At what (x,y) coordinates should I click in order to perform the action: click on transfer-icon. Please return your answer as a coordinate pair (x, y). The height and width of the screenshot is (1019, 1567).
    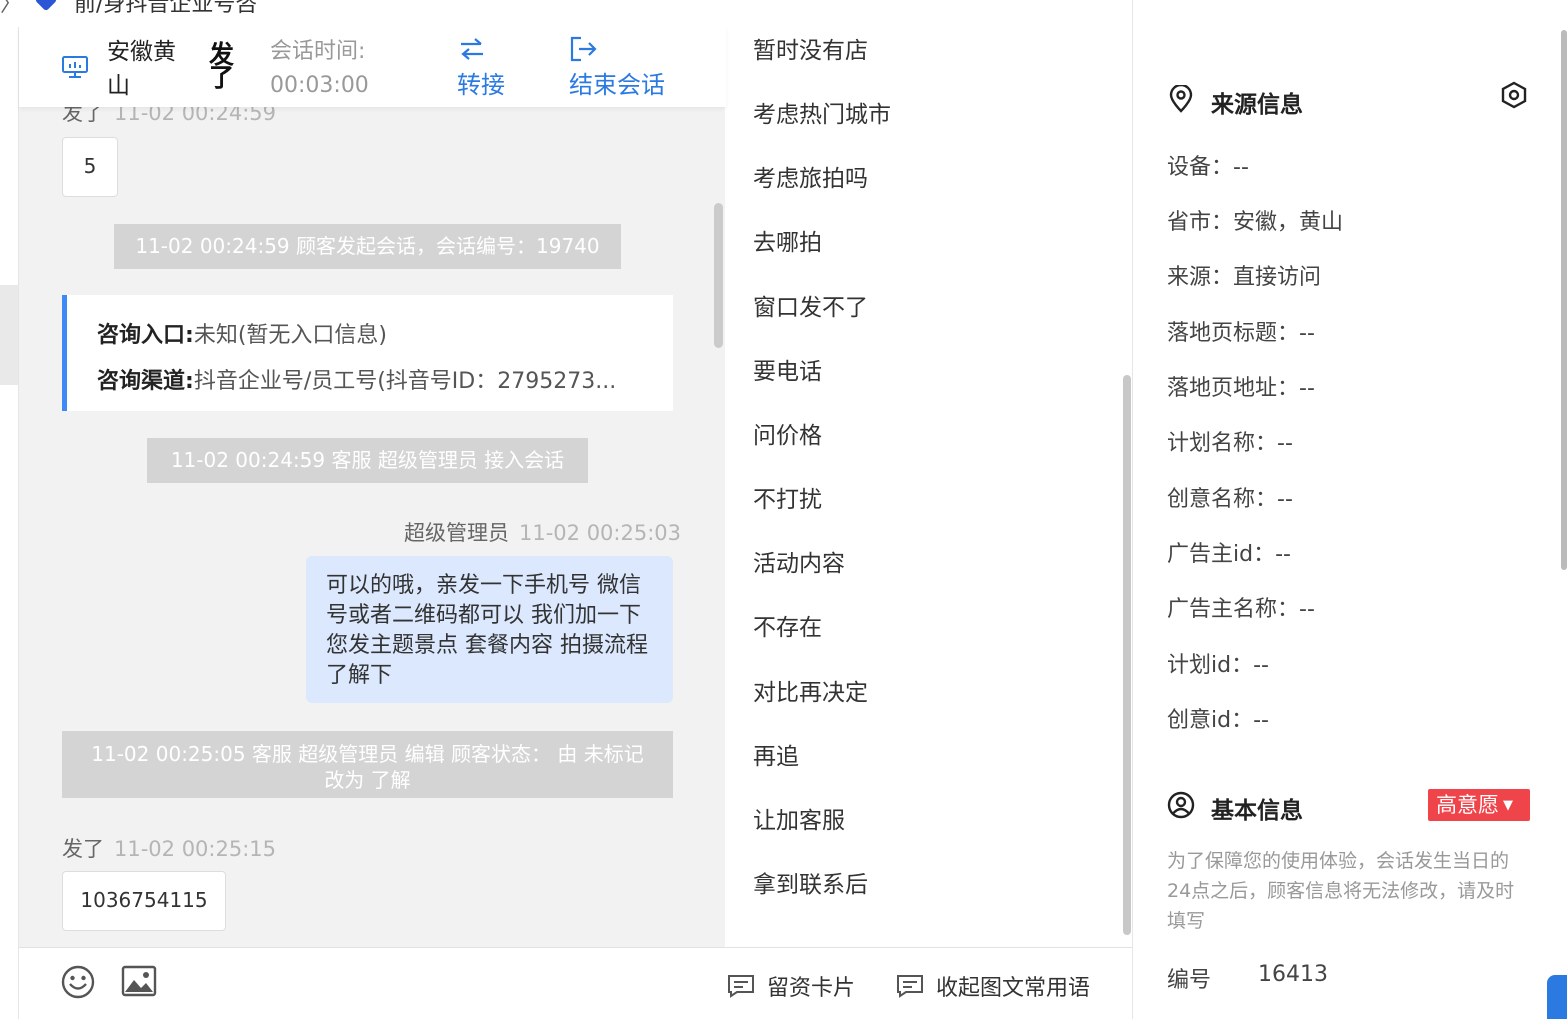
    Looking at the image, I should click on (472, 49).